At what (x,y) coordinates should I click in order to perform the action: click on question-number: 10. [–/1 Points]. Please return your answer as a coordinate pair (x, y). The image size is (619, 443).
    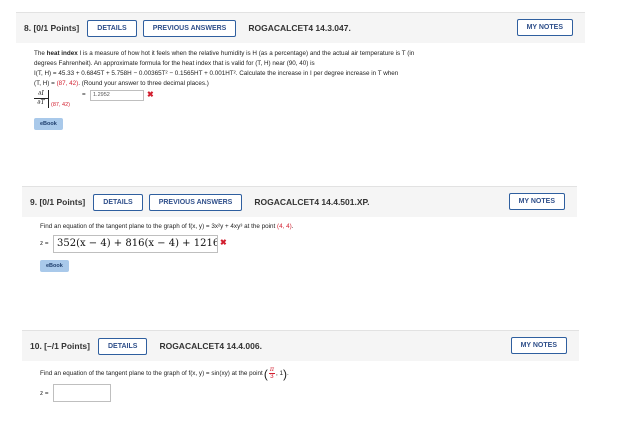
    Looking at the image, I should click on (60, 346).